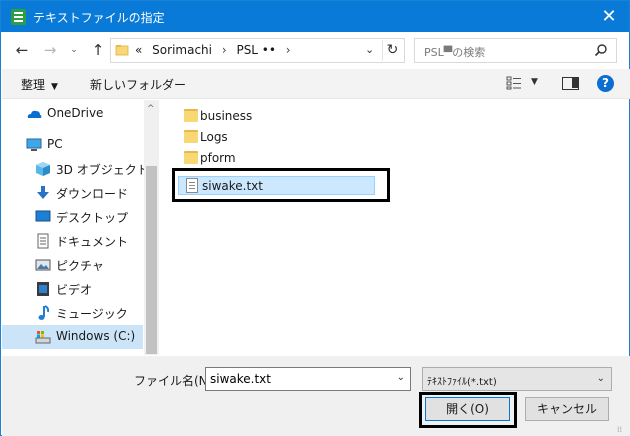 This screenshot has width=630, height=436. Describe the element at coordinates (462, 382) in the screenshot. I see `filetype-value: ﾃｷｽﾄﾌｧｲﾙ(*.txt)` at that location.